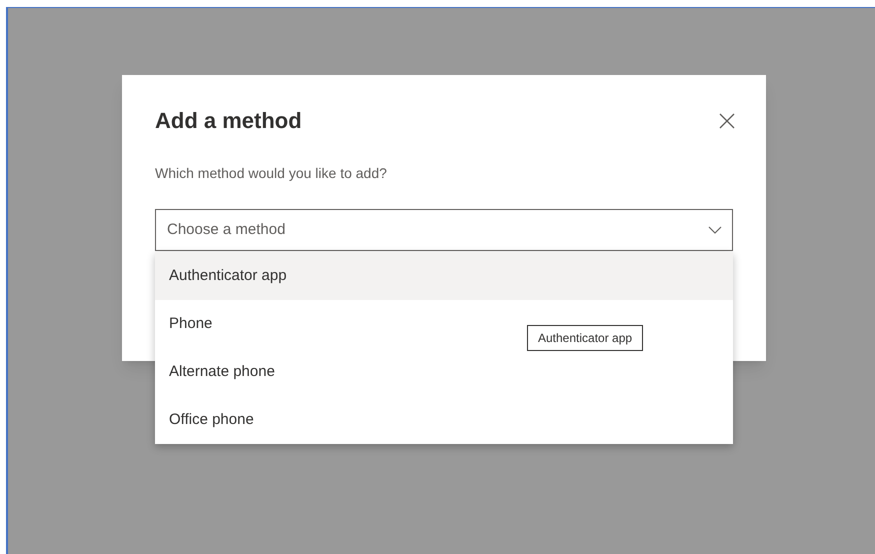 Image resolution: width=875 pixels, height=554 pixels. I want to click on question-text: Which method would you like to add?, so click(271, 173).